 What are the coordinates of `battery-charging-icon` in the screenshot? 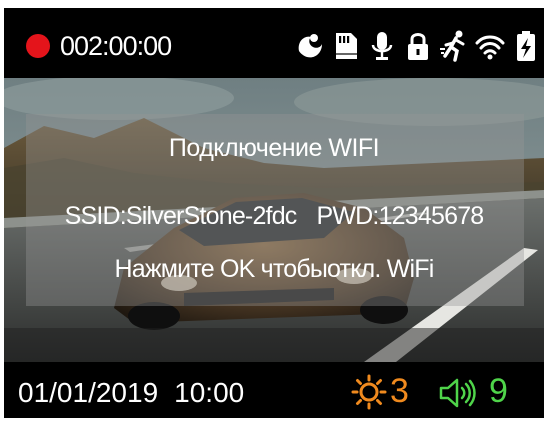 It's located at (526, 46).